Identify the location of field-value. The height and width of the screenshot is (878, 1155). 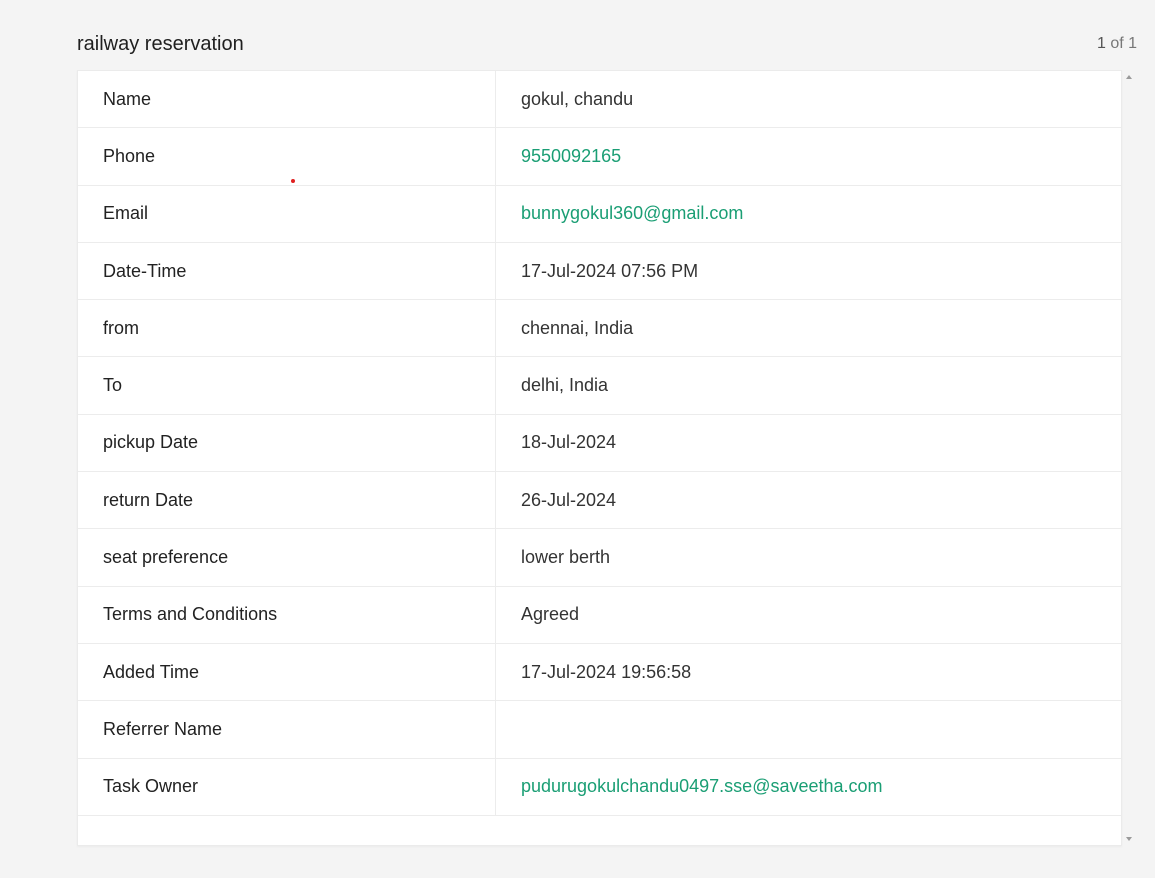
(808, 729).